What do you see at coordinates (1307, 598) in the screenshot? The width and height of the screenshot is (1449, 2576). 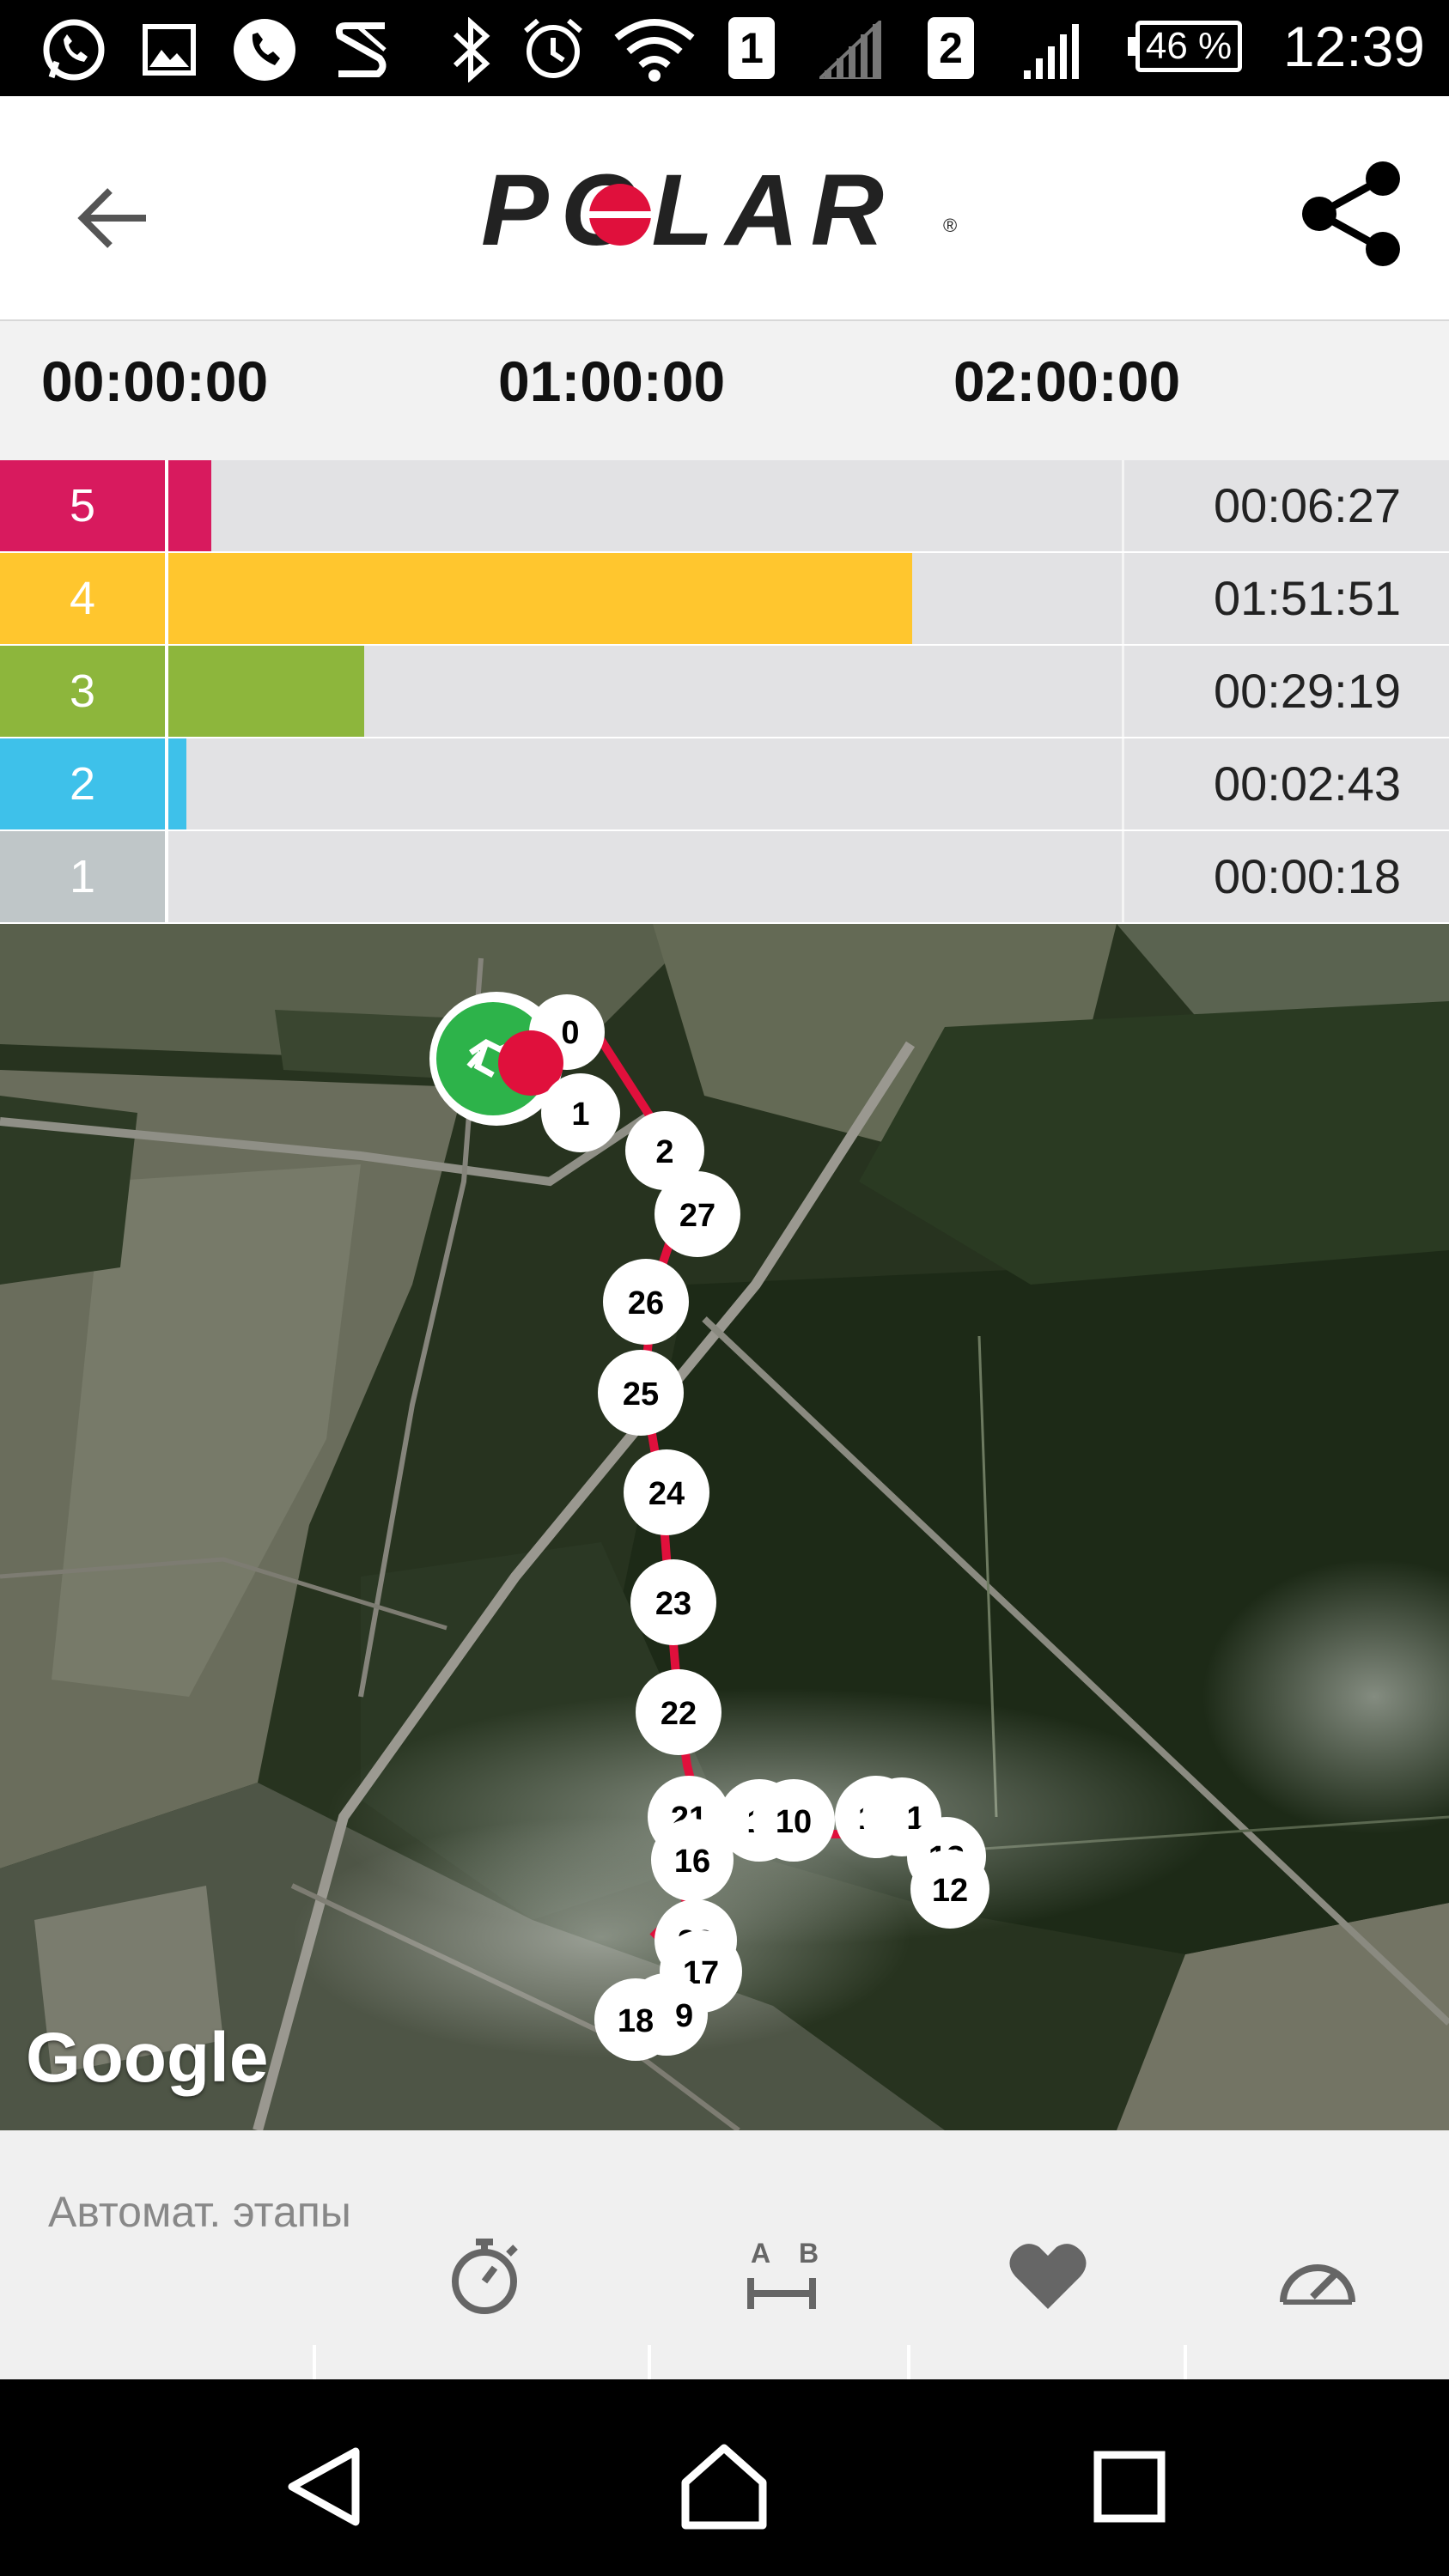 I see `zone-time: 01:51:51` at bounding box center [1307, 598].